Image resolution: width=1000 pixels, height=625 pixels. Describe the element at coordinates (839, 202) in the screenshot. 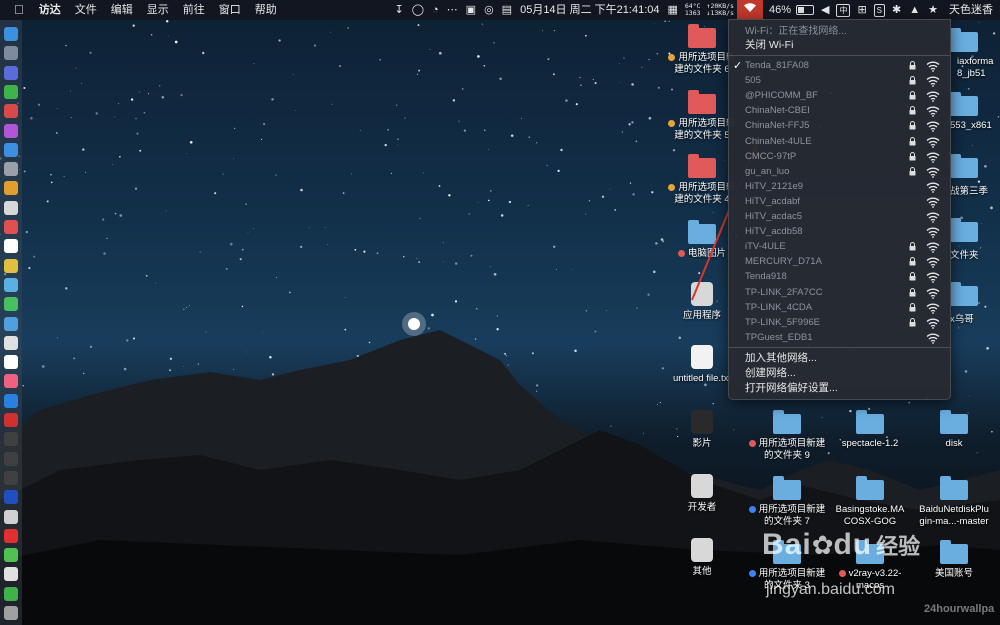

I see `wifi-network-item: HiTV_acdabf` at that location.